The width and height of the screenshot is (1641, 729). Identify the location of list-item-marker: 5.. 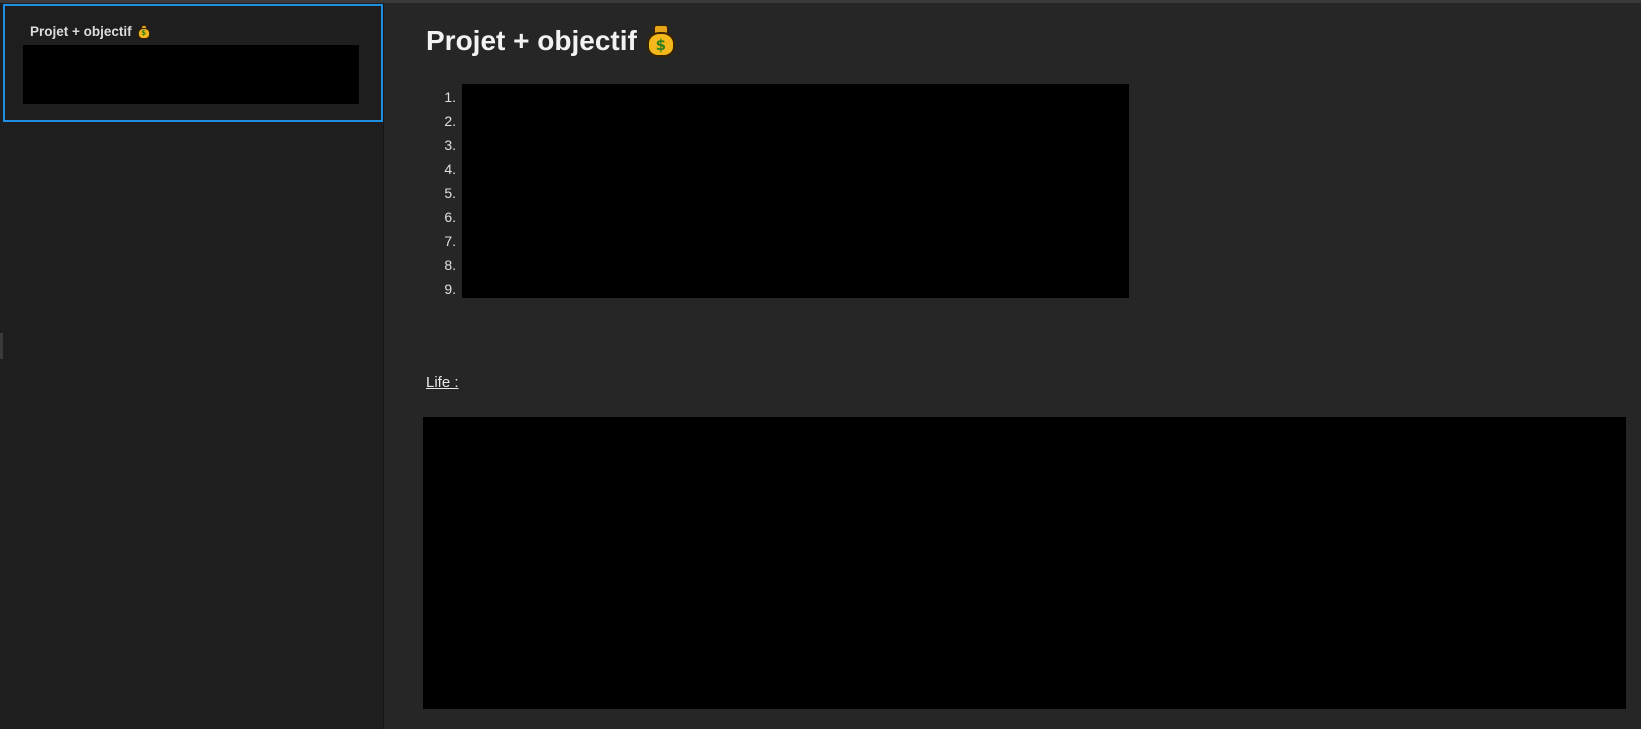
(450, 193).